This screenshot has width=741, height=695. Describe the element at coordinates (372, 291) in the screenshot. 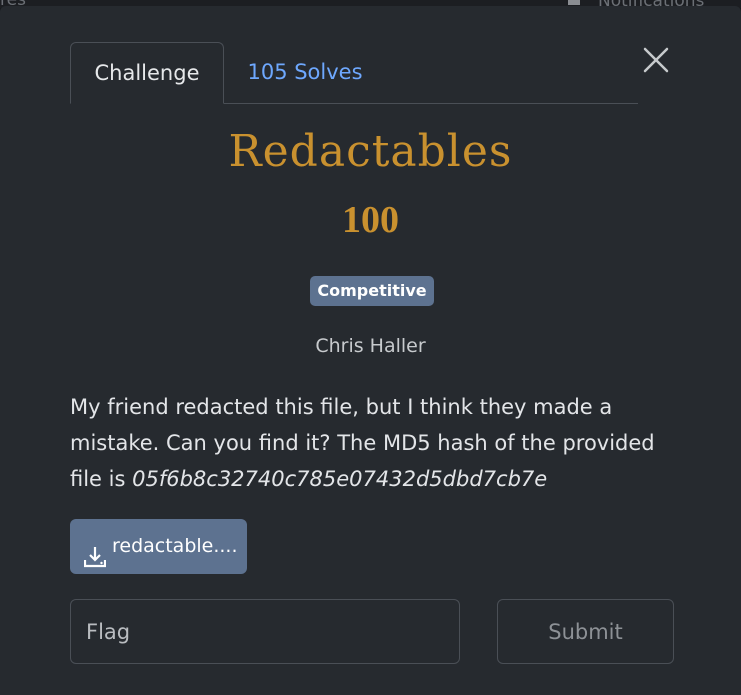

I see `category-badge: Competitive` at that location.